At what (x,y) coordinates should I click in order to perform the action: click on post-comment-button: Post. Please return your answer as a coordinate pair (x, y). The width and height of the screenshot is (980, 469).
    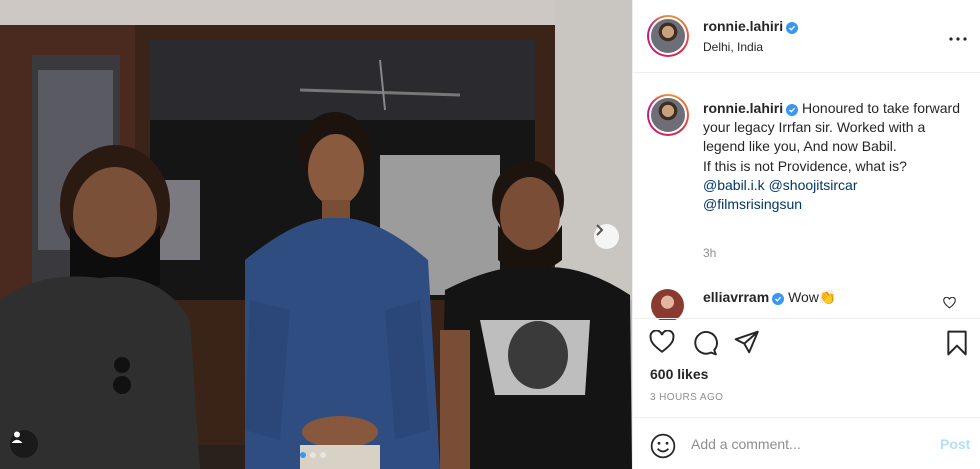
    Looking at the image, I should click on (955, 444).